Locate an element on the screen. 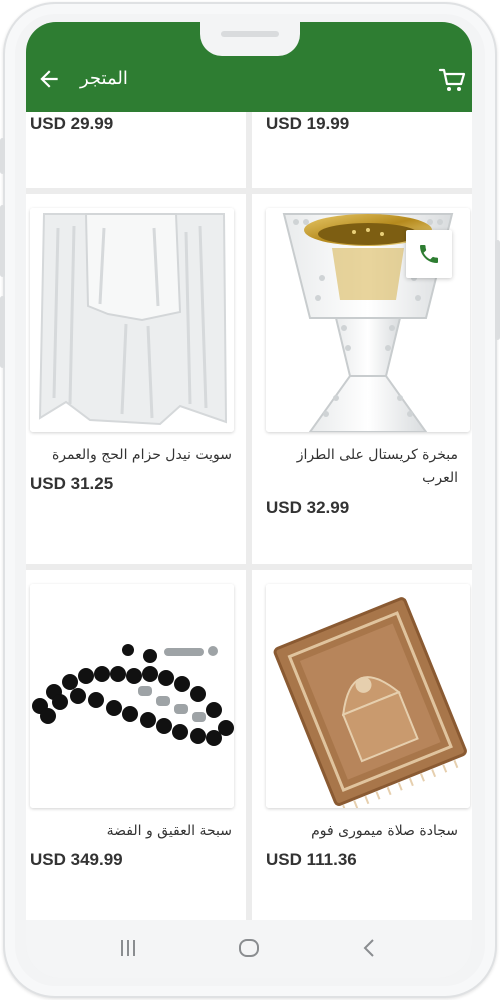 This screenshot has height=1000, width=500. home-icon is located at coordinates (249, 948).